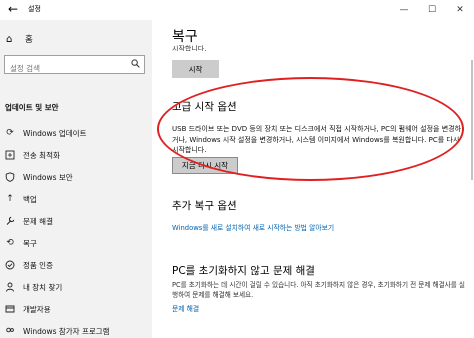 The width and height of the screenshot is (474, 338). Describe the element at coordinates (243, 271) in the screenshot. I see `fix-without-reset-heading: PC를 초기화하지 않고 문제 해결` at that location.